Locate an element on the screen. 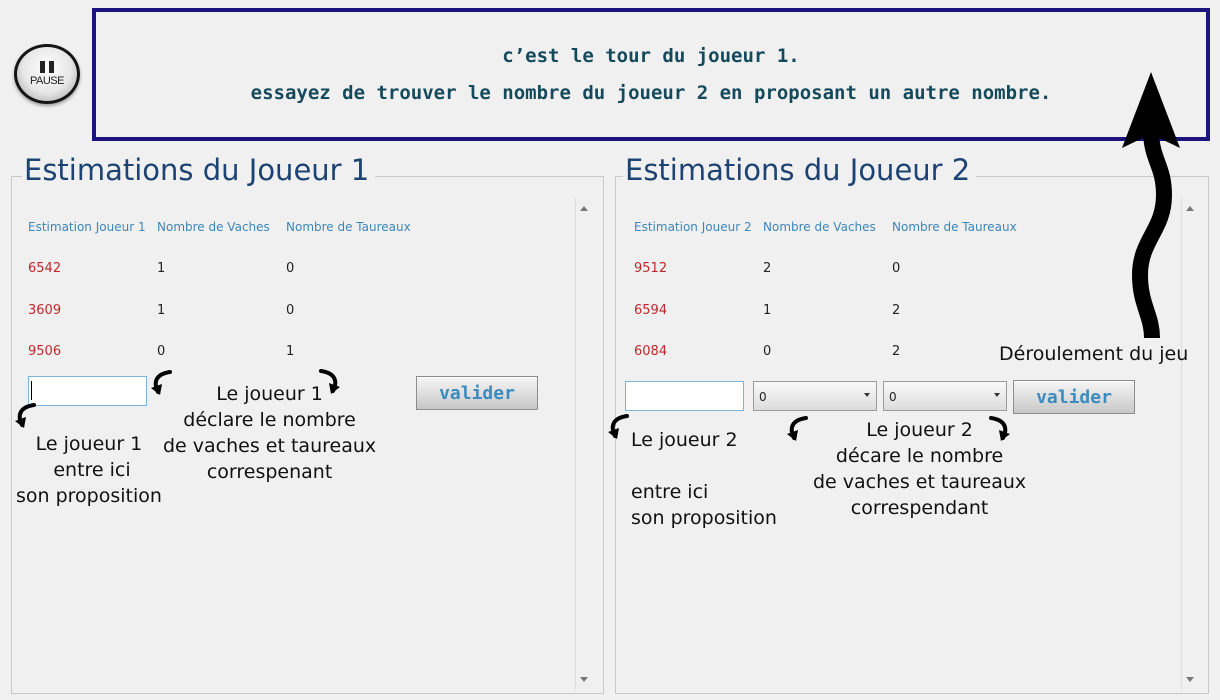 The width and height of the screenshot is (1220, 700). p2-row3-guess: 6084 is located at coordinates (651, 351).